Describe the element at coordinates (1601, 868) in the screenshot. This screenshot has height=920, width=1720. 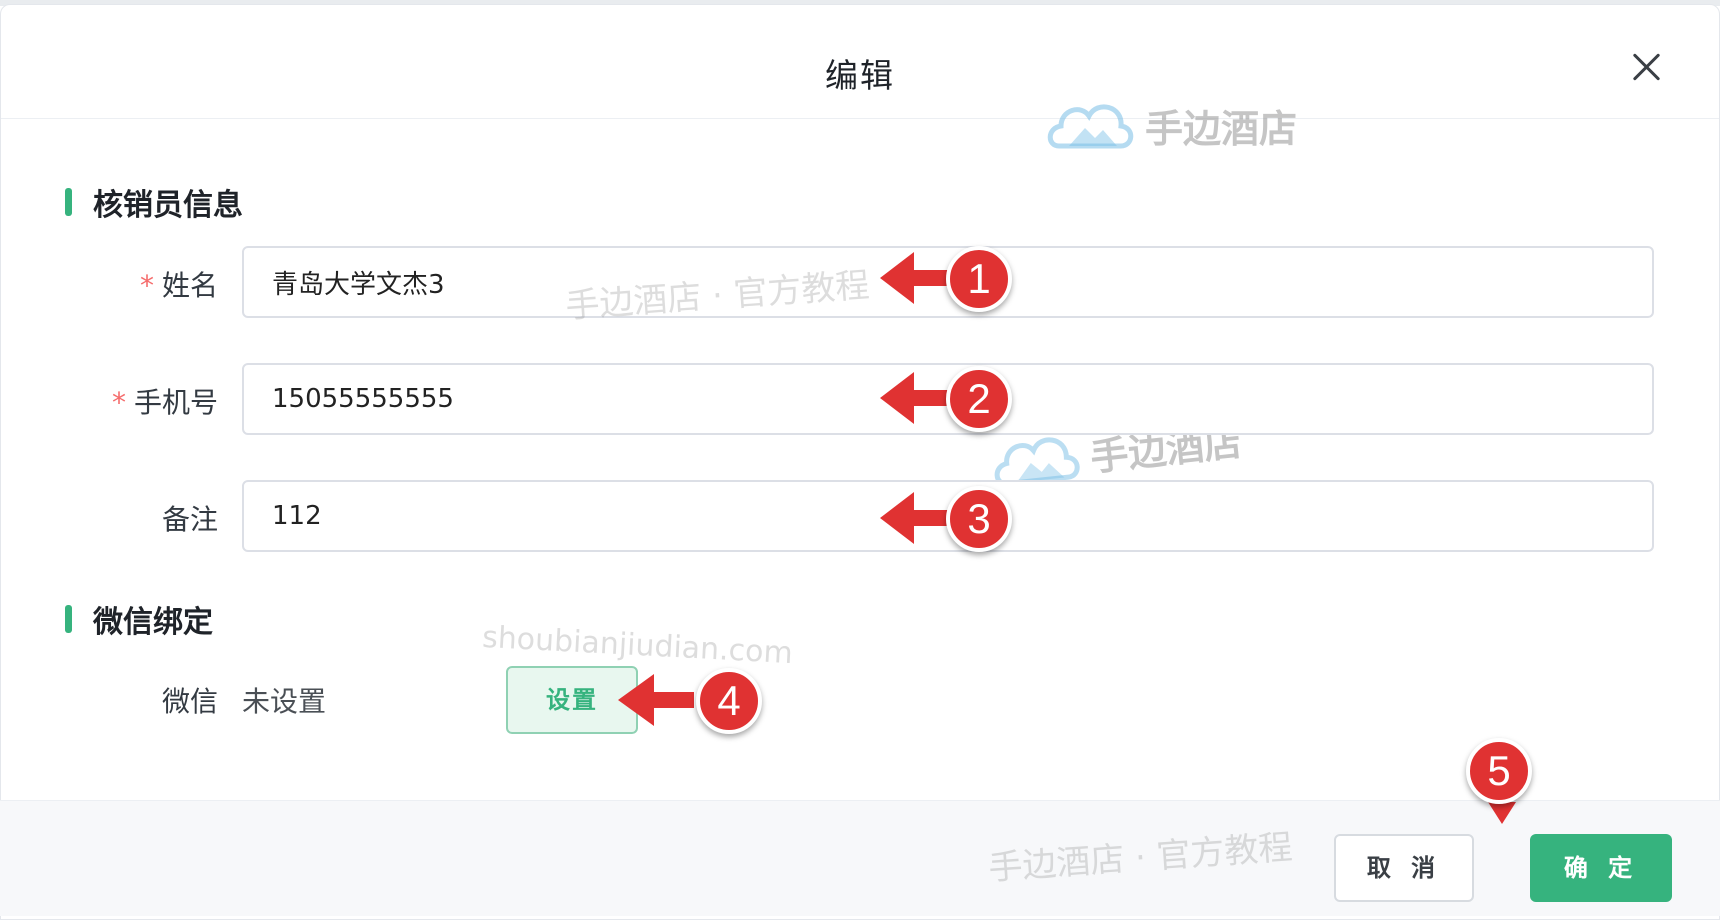
I see `confirm-button: 确 定` at that location.